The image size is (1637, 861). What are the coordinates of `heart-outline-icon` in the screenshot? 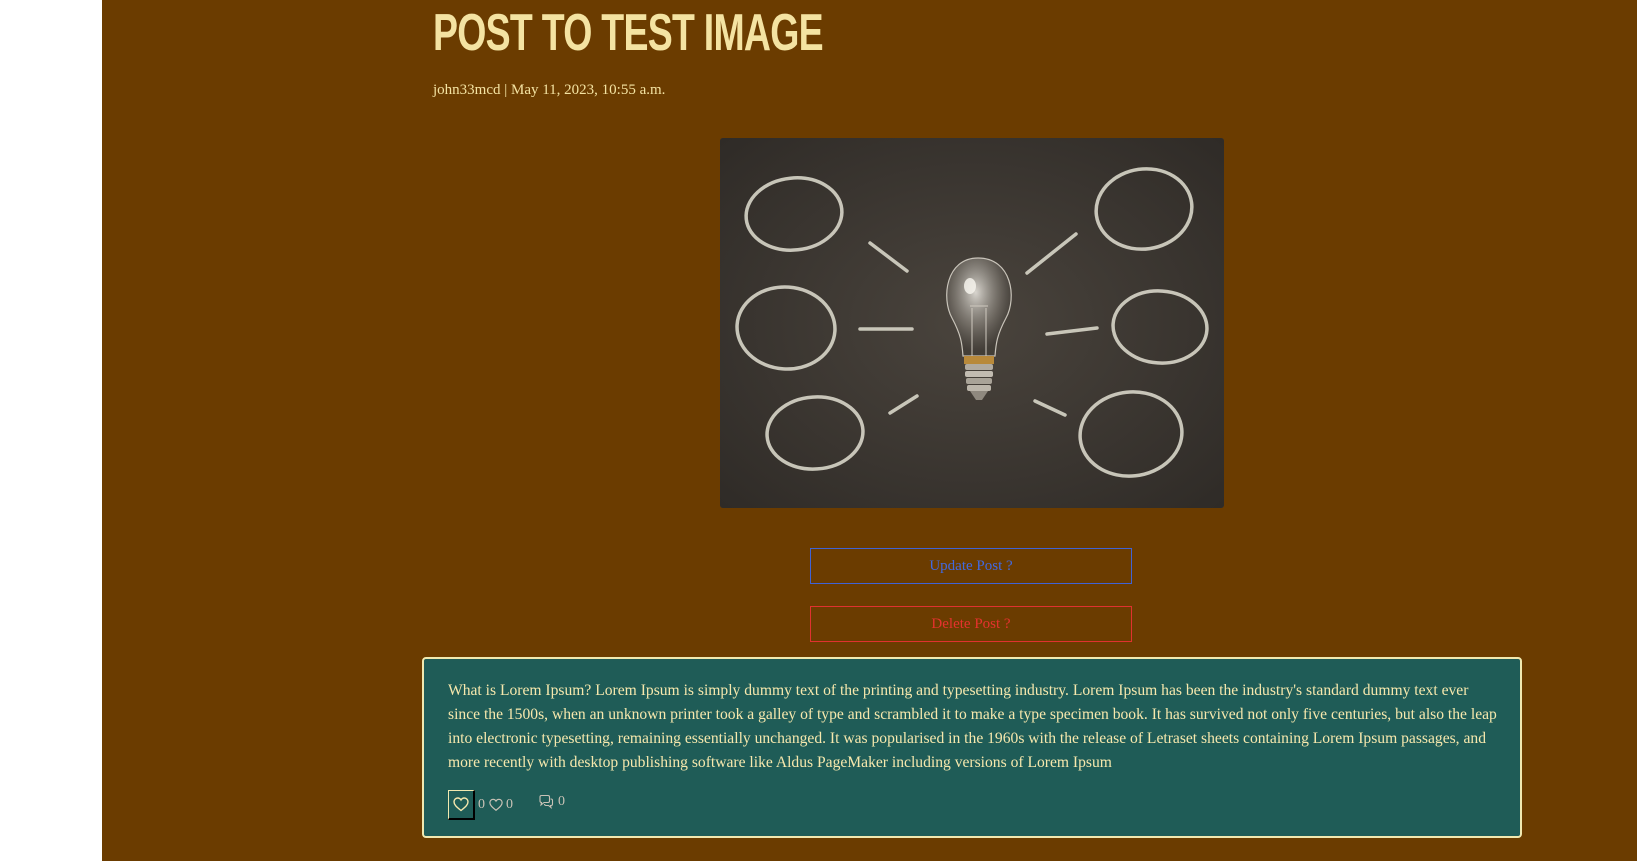 It's located at (496, 805).